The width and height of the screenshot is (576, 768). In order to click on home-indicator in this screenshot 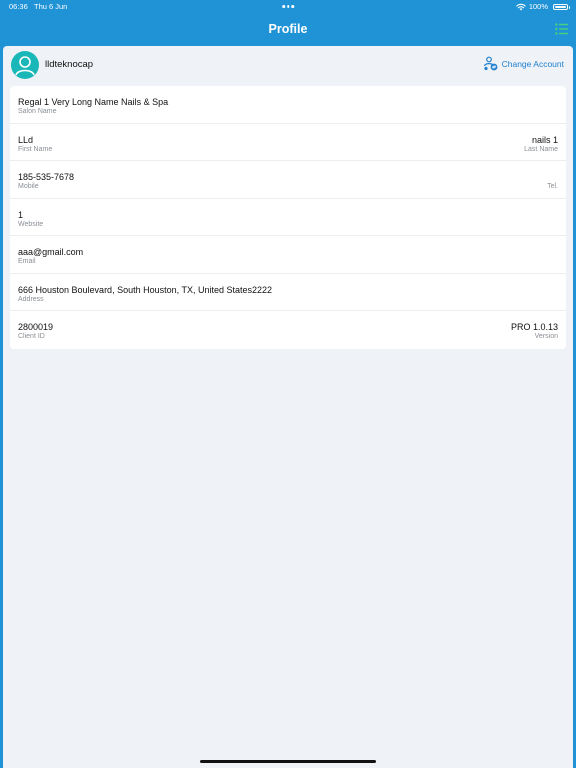, I will do `click(288, 761)`.